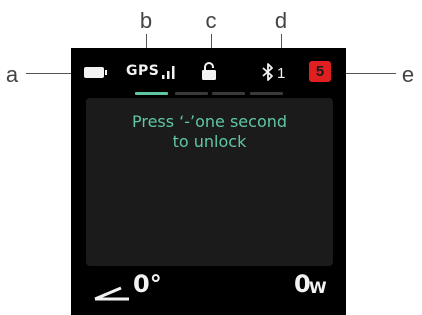 Image resolution: width=422 pixels, height=315 pixels. What do you see at coordinates (209, 71) in the screenshot?
I see `lock-icon` at bounding box center [209, 71].